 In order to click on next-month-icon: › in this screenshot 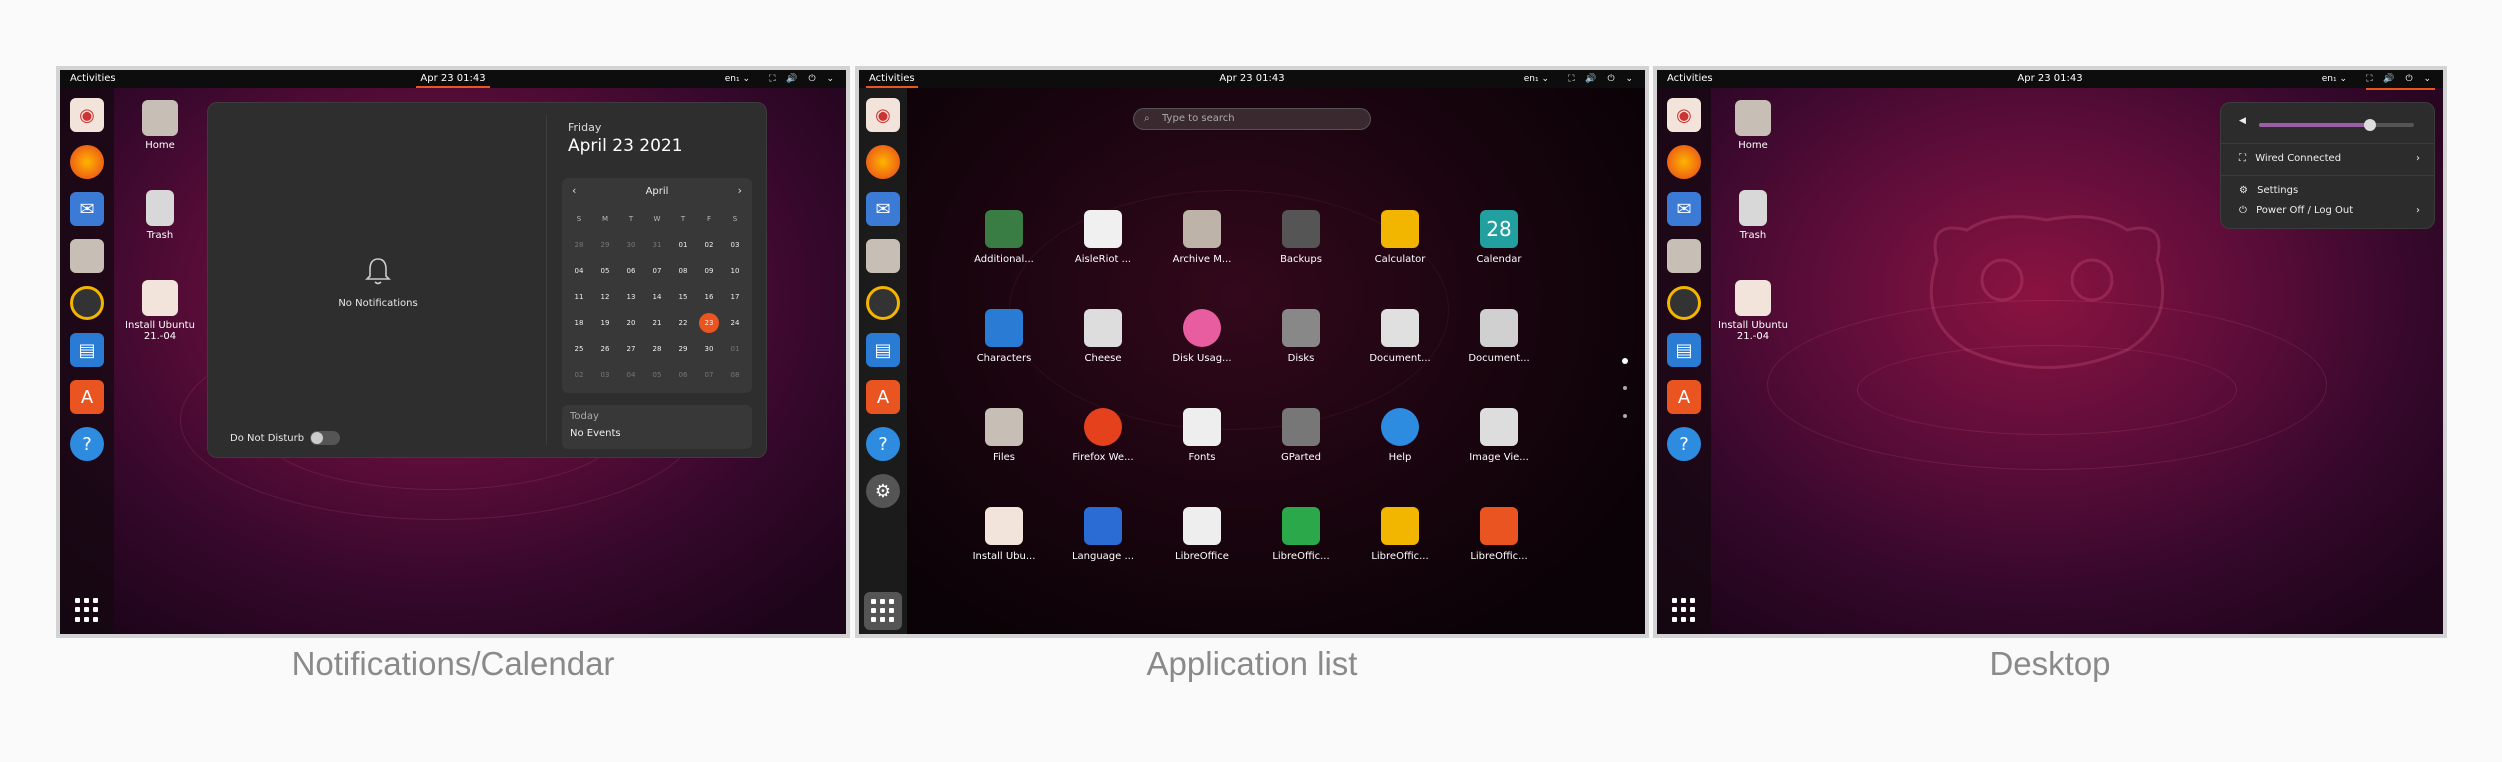, I will do `click(740, 190)`.